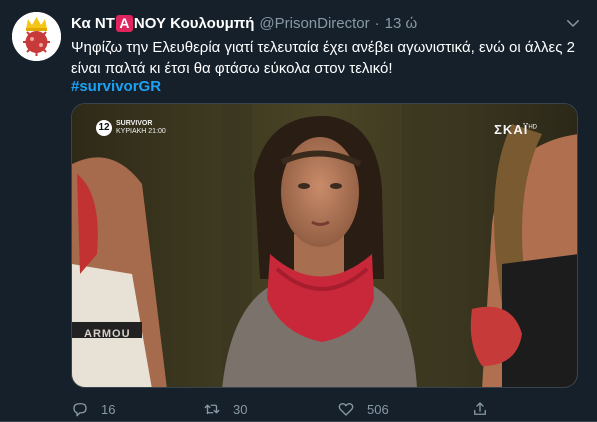 Image resolution: width=597 pixels, height=422 pixels. Describe the element at coordinates (346, 409) in the screenshot. I see `heart-icon` at that location.